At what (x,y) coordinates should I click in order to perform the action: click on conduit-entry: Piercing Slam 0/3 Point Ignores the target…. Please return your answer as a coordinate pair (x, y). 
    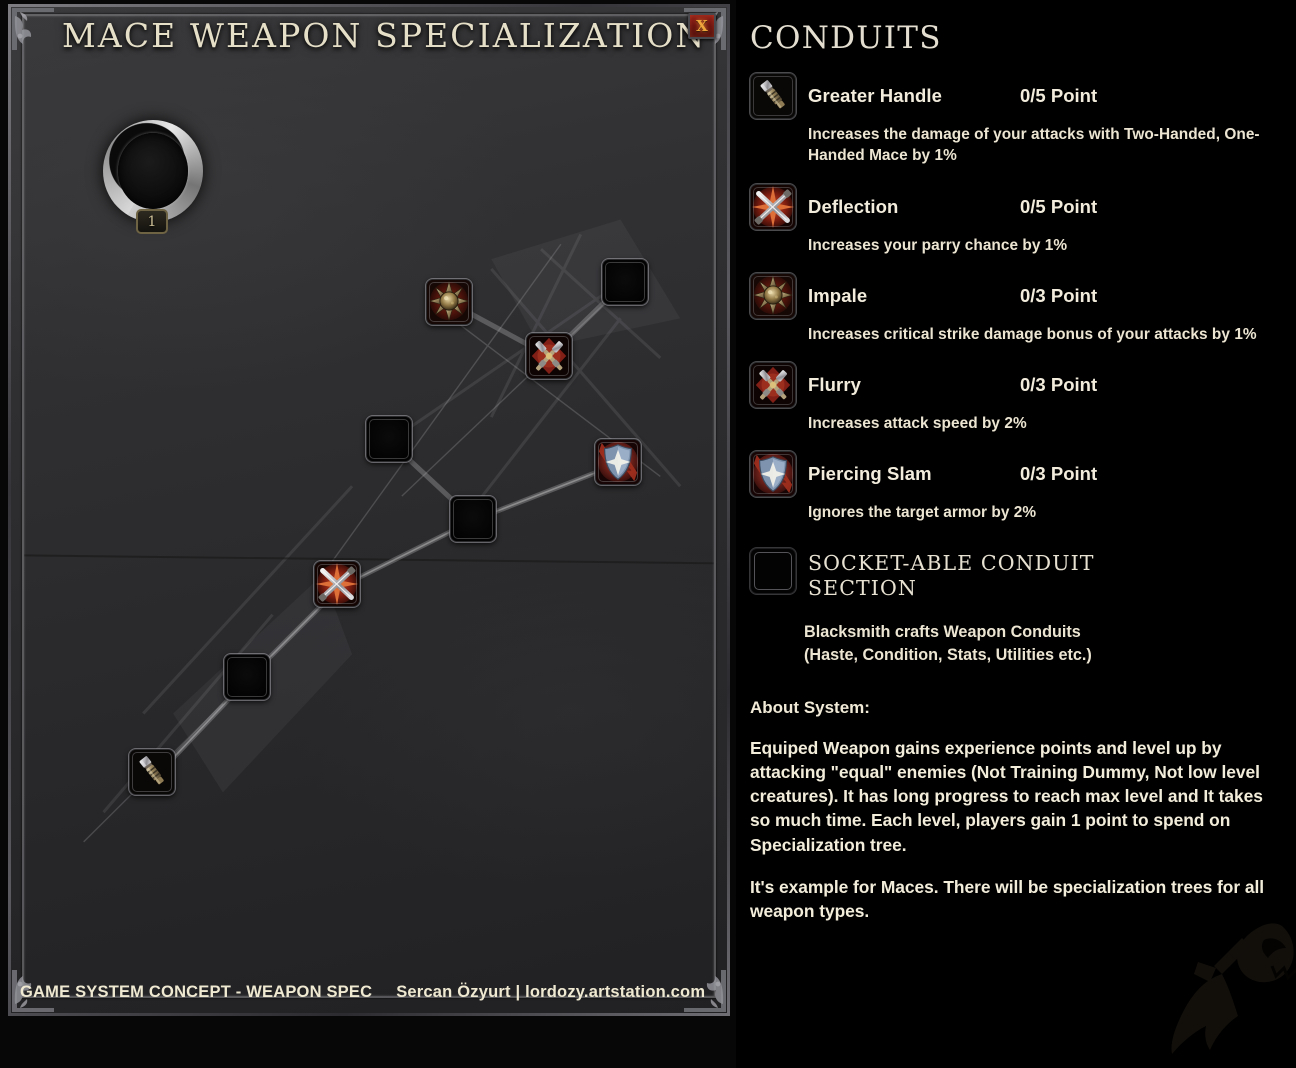
    Looking at the image, I should click on (1014, 485).